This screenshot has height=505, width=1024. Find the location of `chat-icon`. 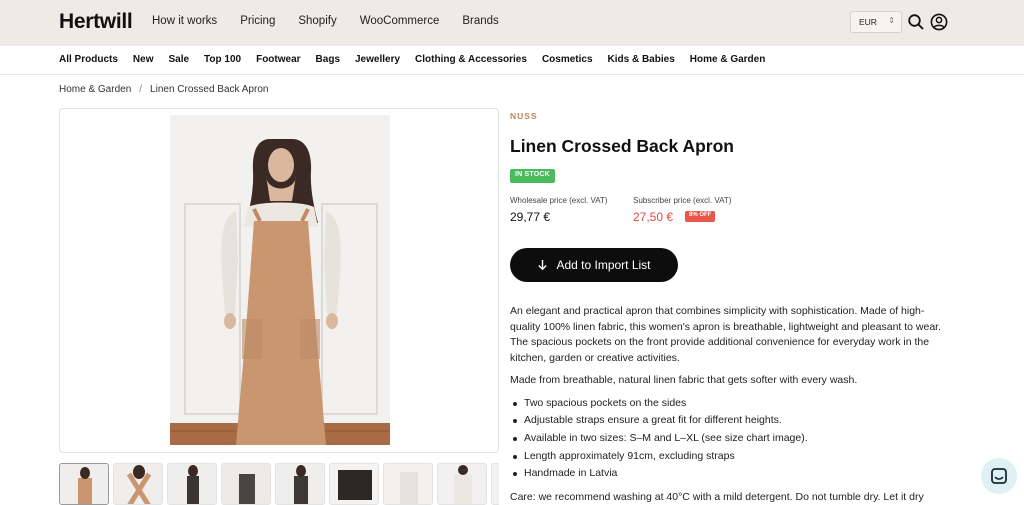

chat-icon is located at coordinates (999, 476).